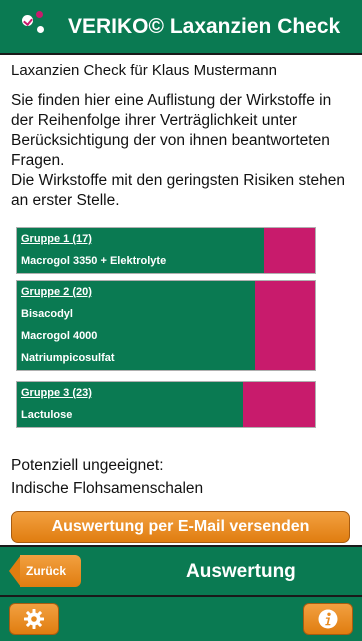 This screenshot has height=641, width=362. I want to click on group-1-title: Gruppe 1 (17), so click(56, 239).